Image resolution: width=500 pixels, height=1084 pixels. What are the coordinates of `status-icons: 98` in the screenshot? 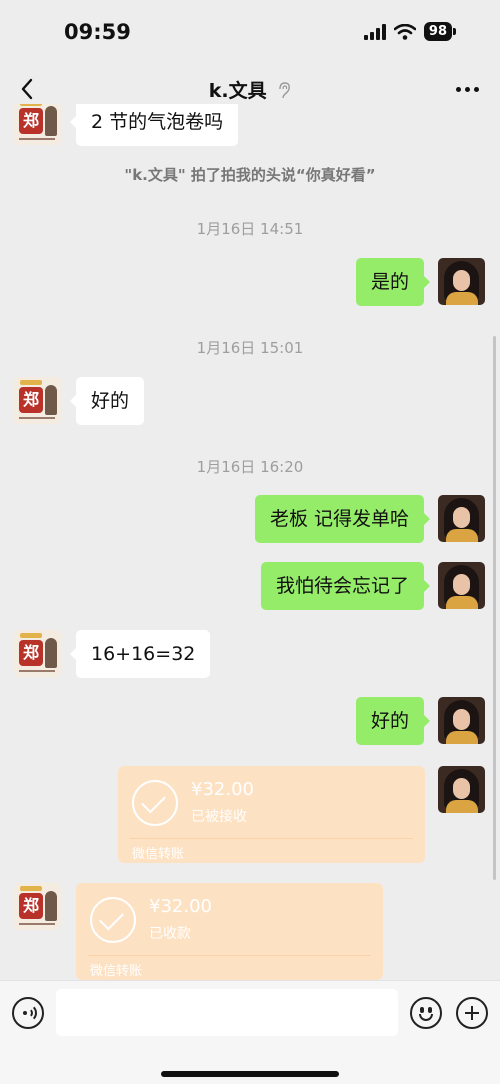 It's located at (409, 31).